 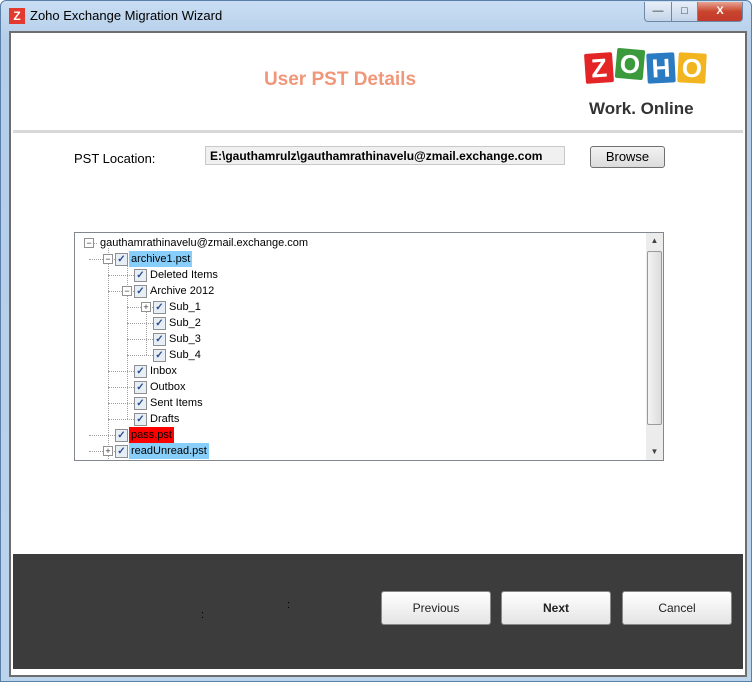 What do you see at coordinates (355, 451) in the screenshot?
I see `tree-item: + ✓ readUnread.pst` at bounding box center [355, 451].